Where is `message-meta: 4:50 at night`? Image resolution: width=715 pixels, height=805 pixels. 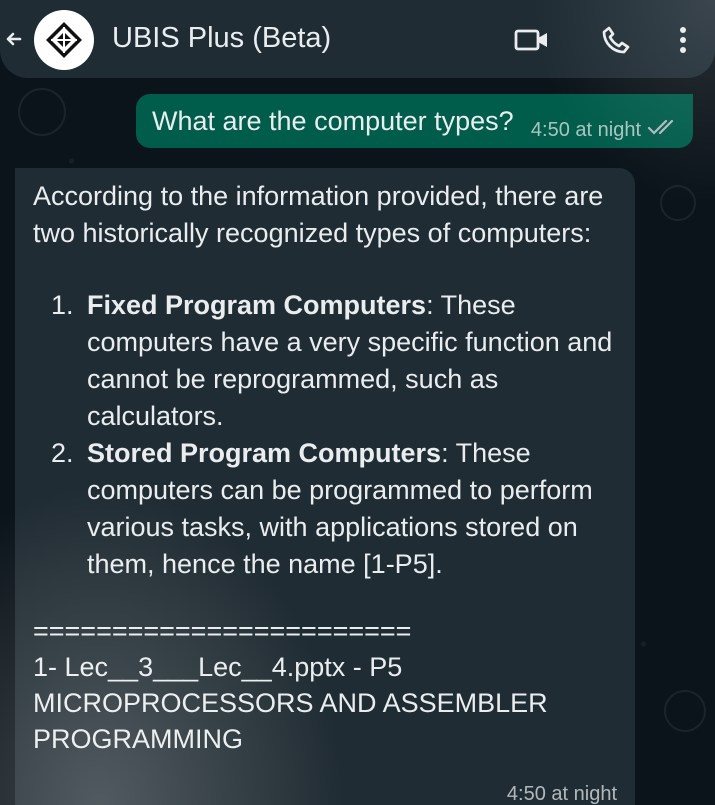 message-meta: 4:50 at night is located at coordinates (606, 130).